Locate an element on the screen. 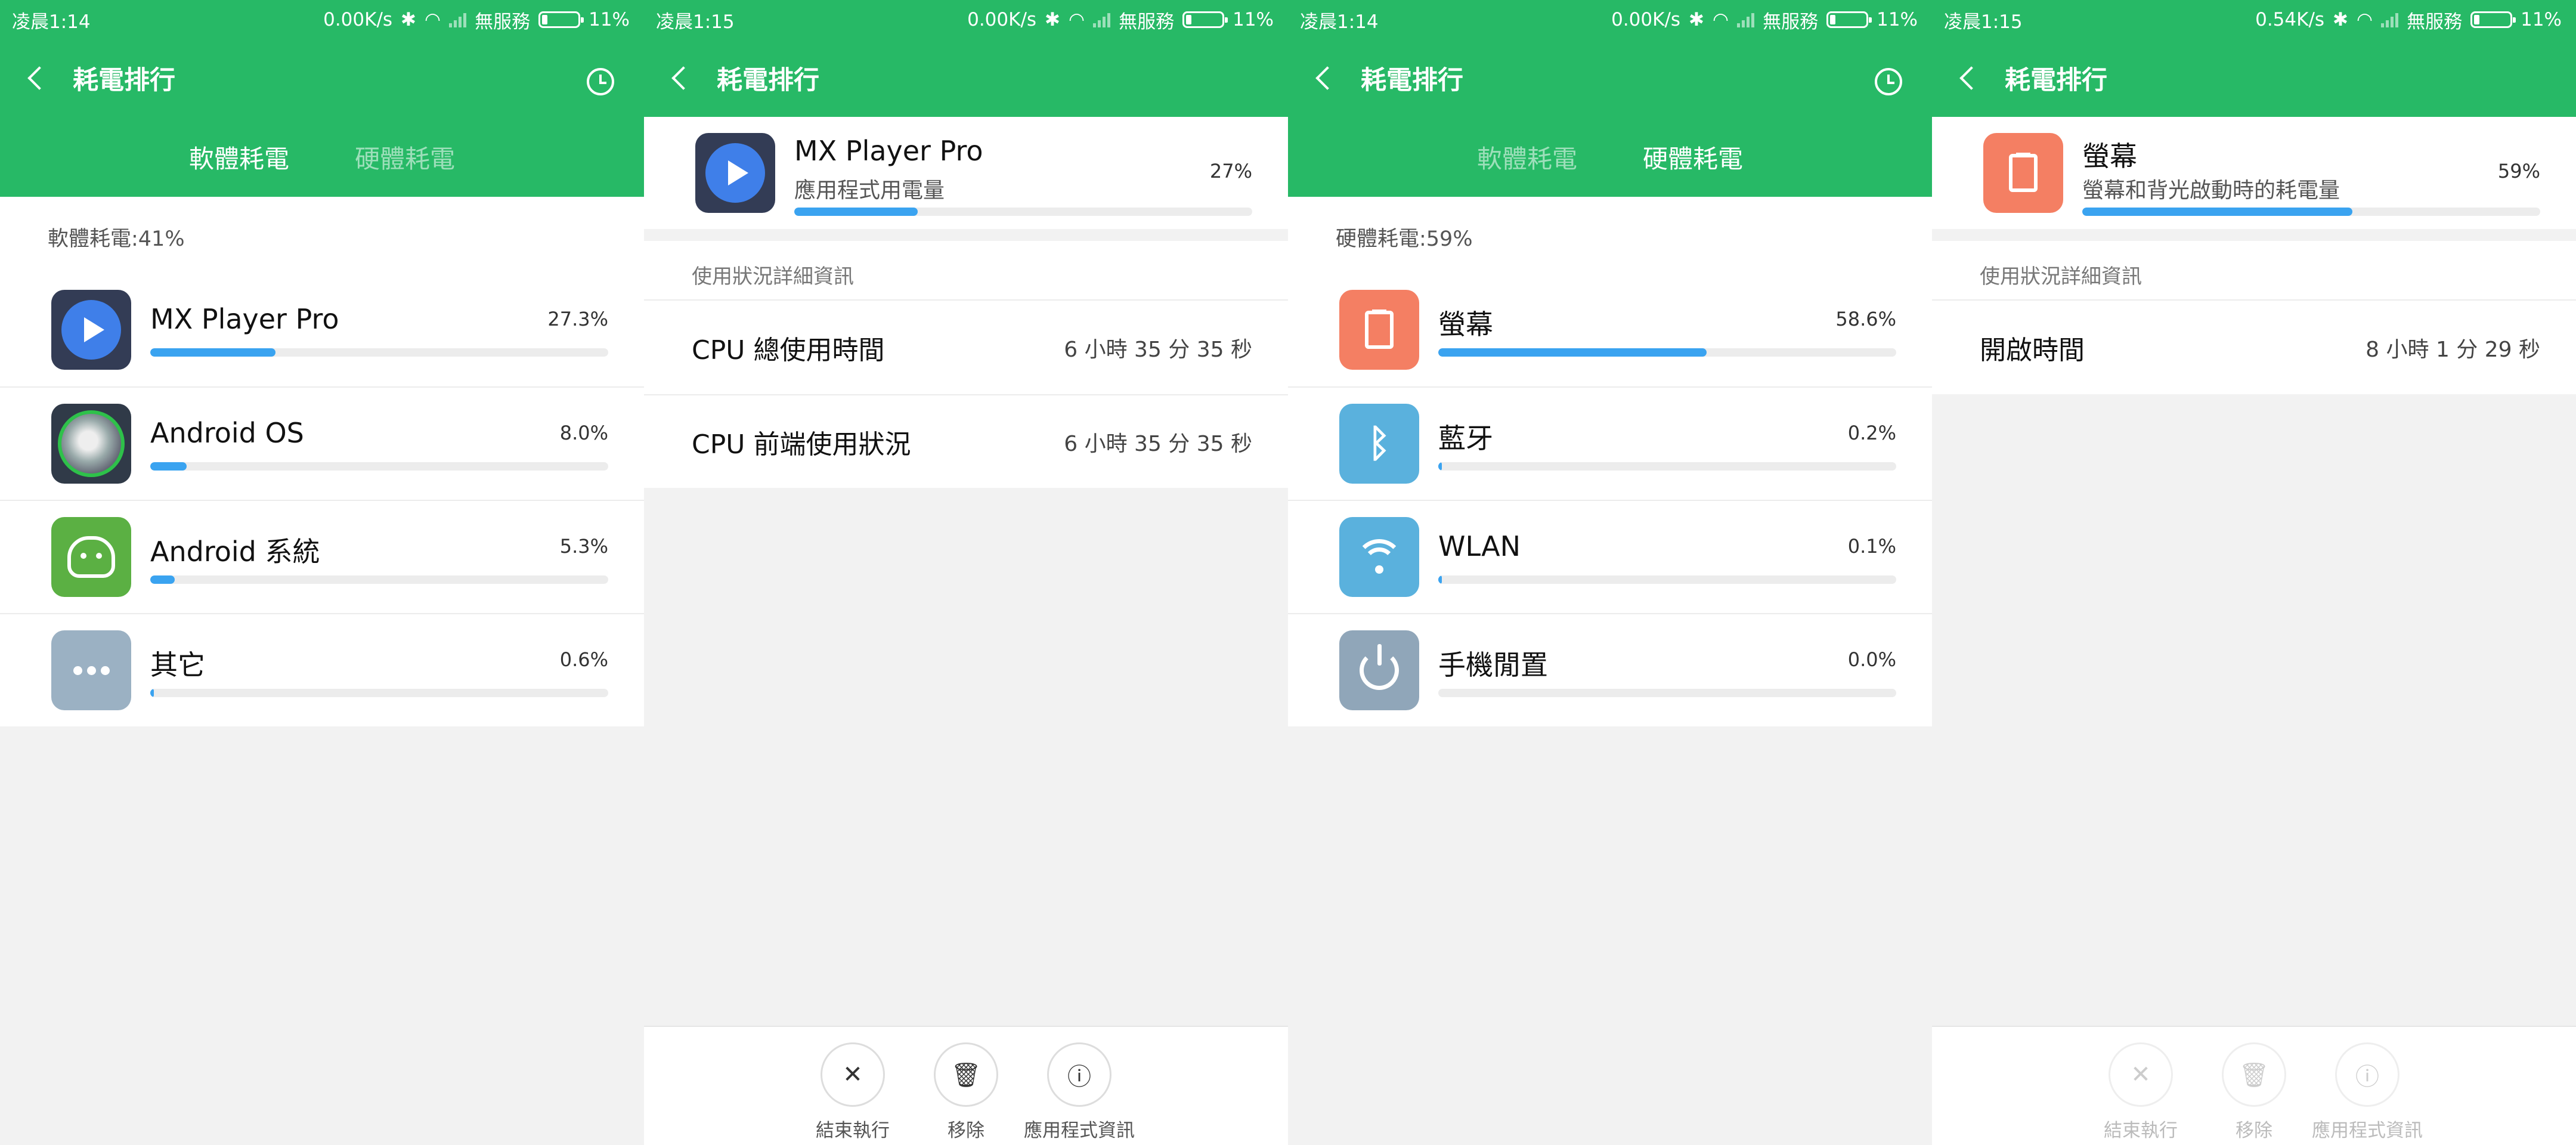  item-name: MX Player Pro is located at coordinates (245, 319).